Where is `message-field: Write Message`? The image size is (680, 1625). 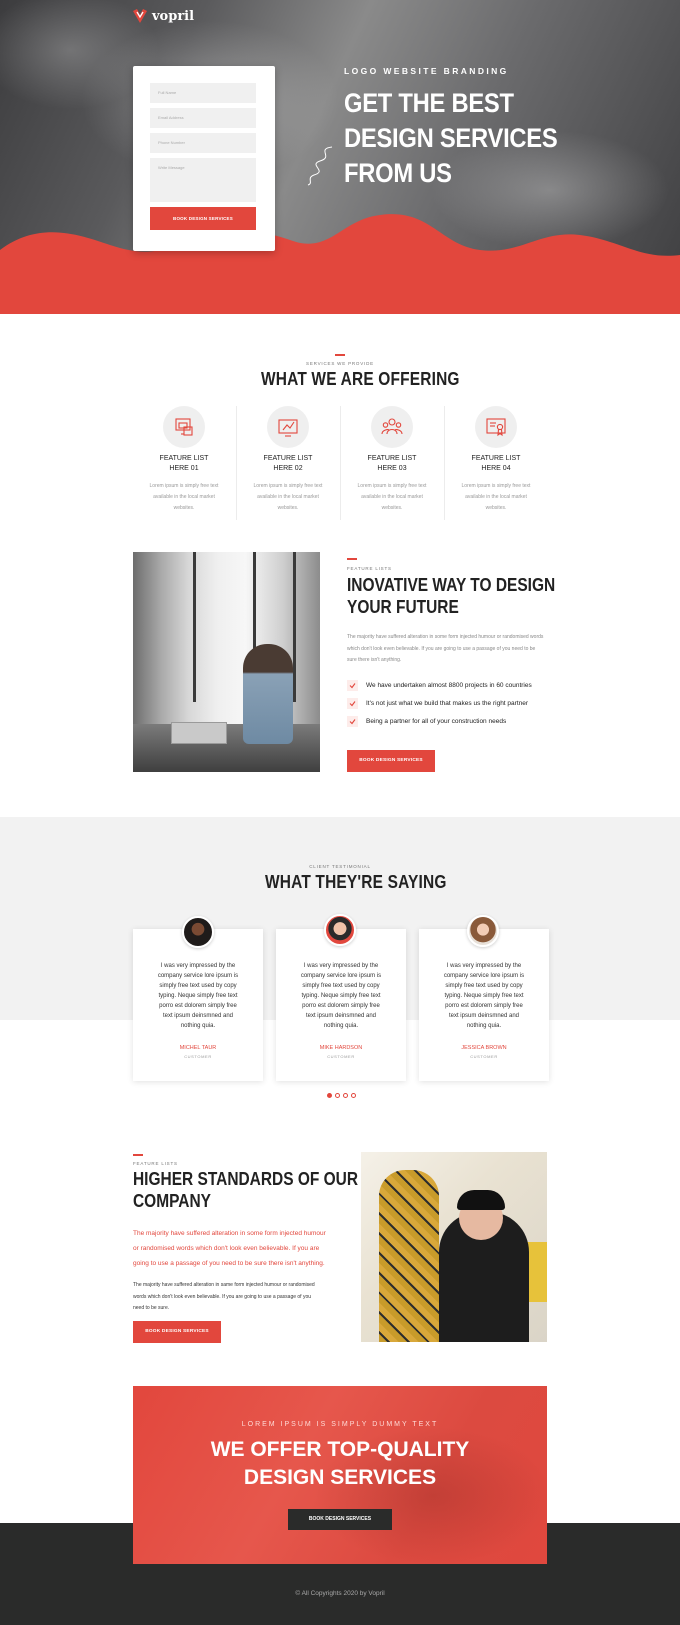 message-field: Write Message is located at coordinates (203, 180).